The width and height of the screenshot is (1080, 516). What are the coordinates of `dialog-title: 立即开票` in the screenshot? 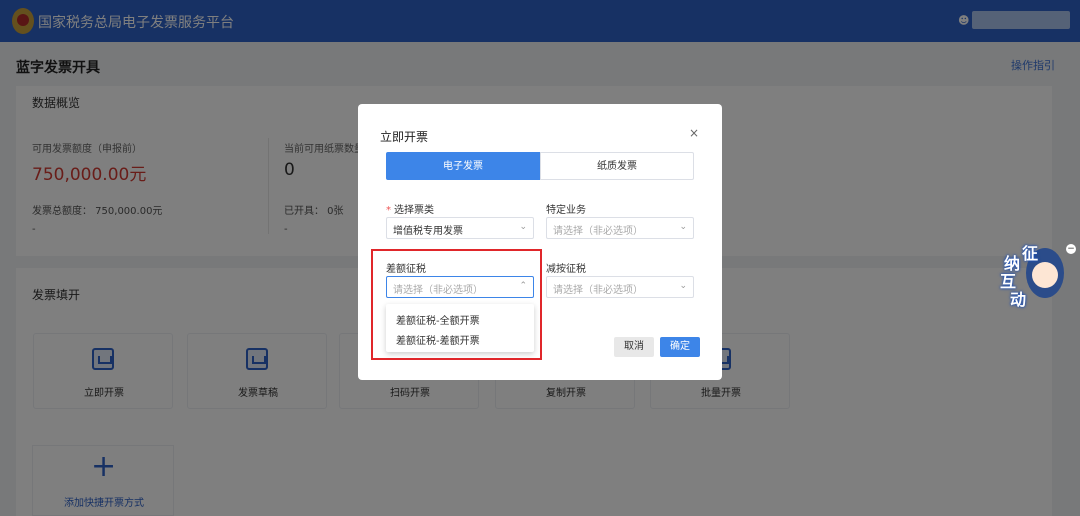 It's located at (404, 137).